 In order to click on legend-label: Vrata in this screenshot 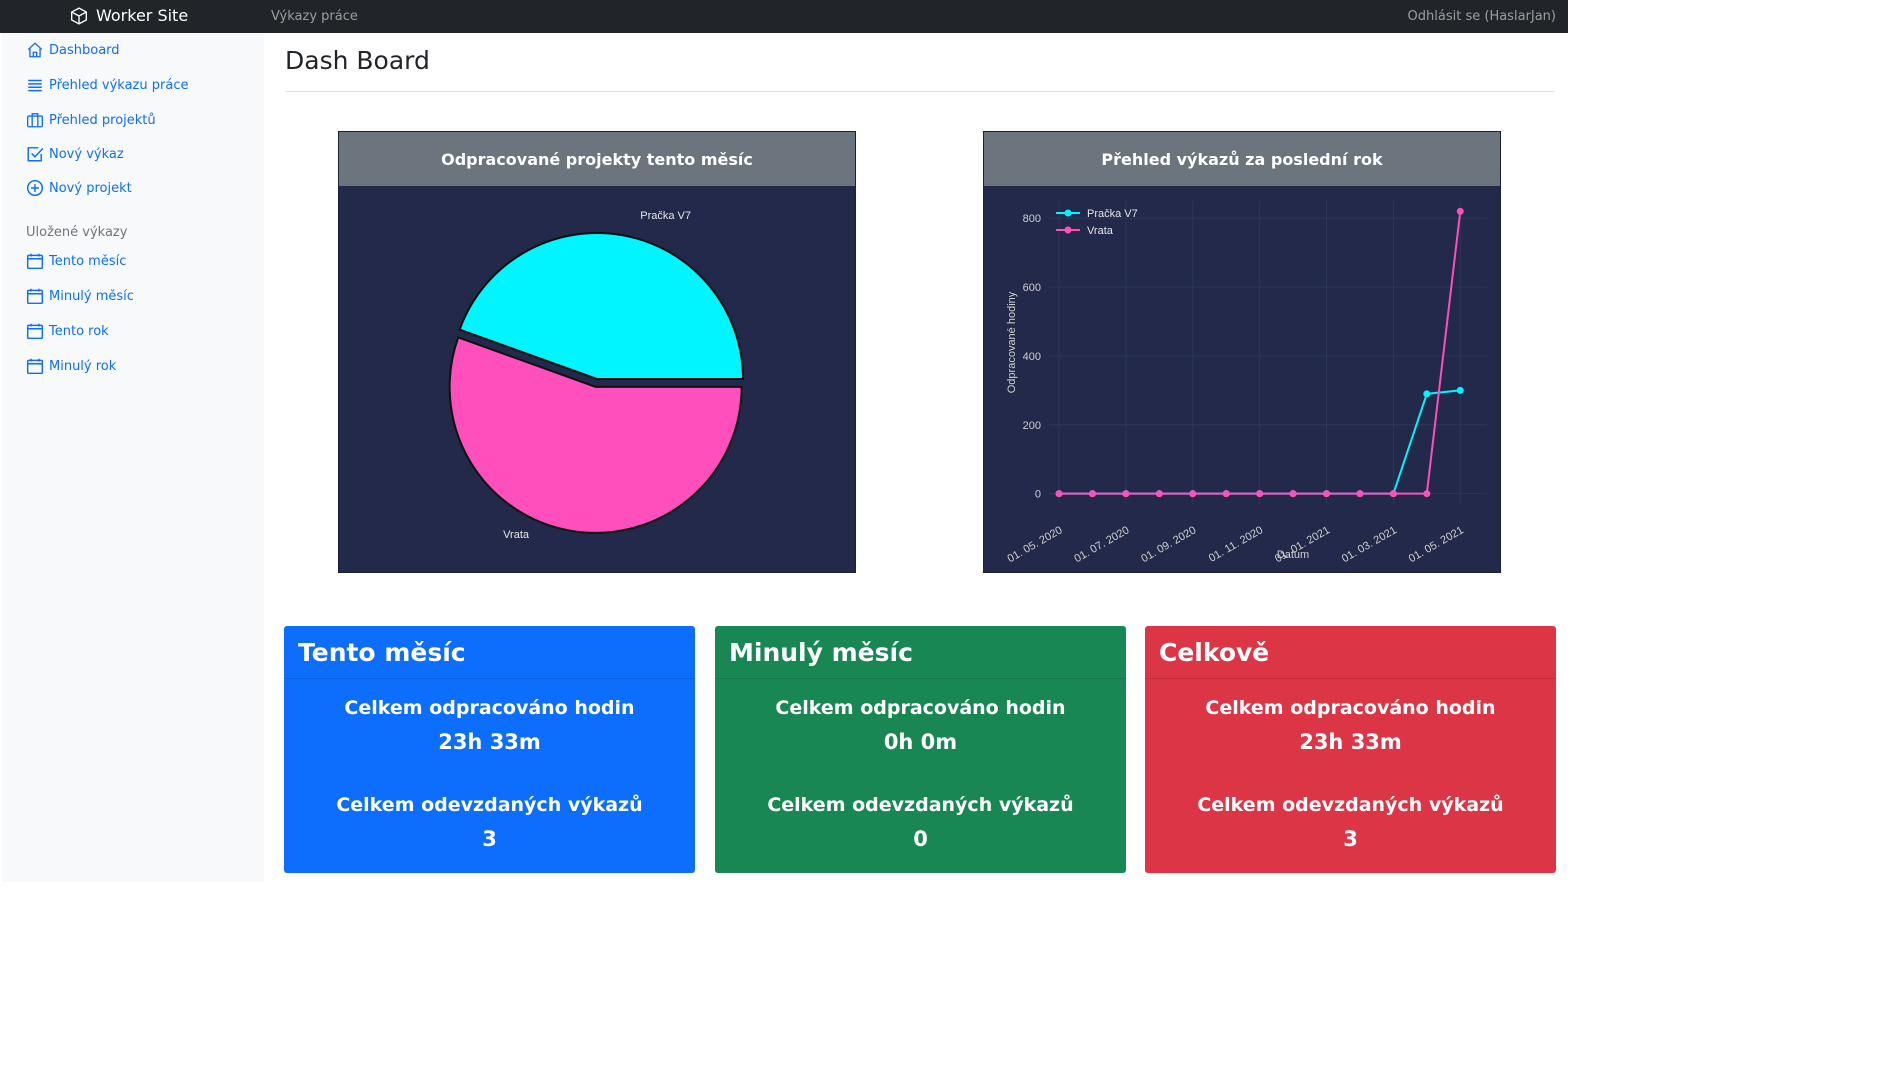, I will do `click(1100, 231)`.